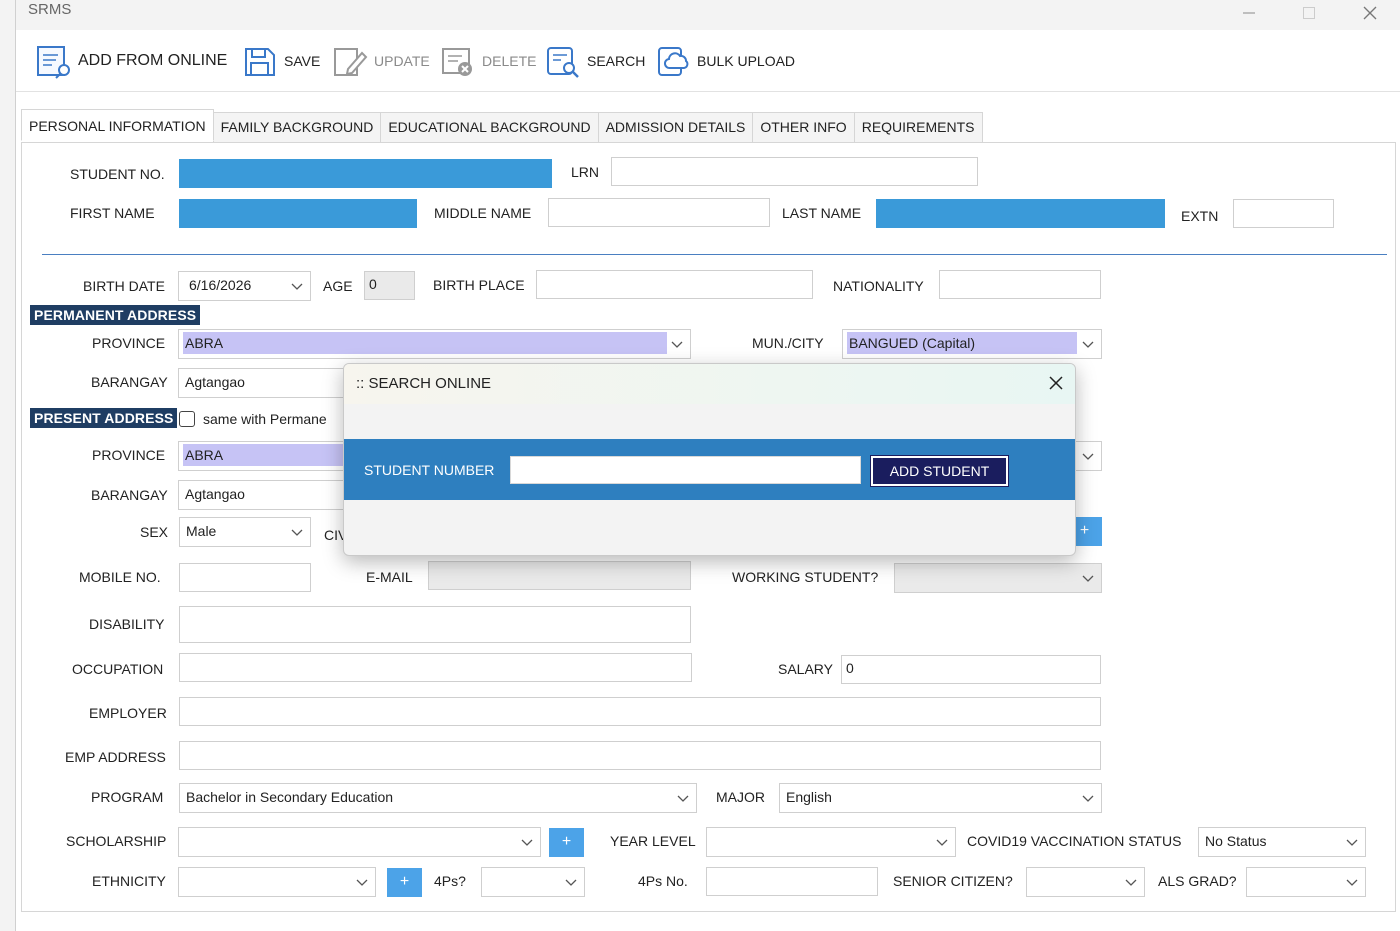 The image size is (1400, 931). Describe the element at coordinates (792, 881) in the screenshot. I see `fourps-no-field` at that location.